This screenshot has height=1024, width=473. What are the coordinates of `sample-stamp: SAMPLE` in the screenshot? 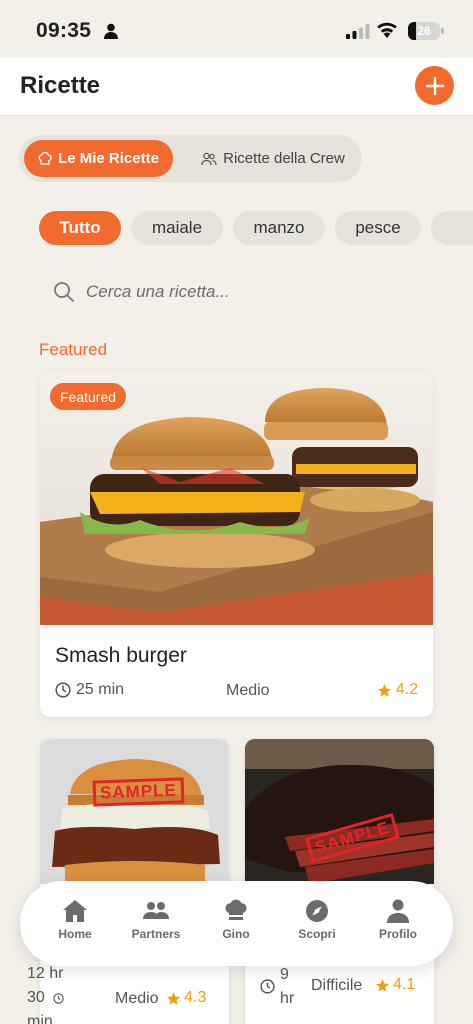 It's located at (138, 792).